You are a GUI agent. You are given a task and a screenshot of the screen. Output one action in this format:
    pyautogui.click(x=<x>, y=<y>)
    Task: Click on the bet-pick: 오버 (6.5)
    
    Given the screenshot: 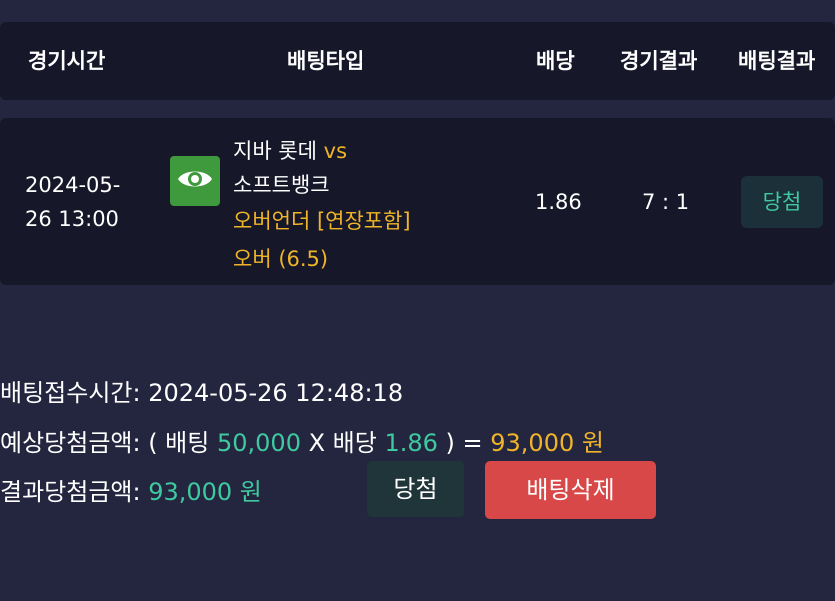 What is the action you would take?
    pyautogui.click(x=281, y=259)
    